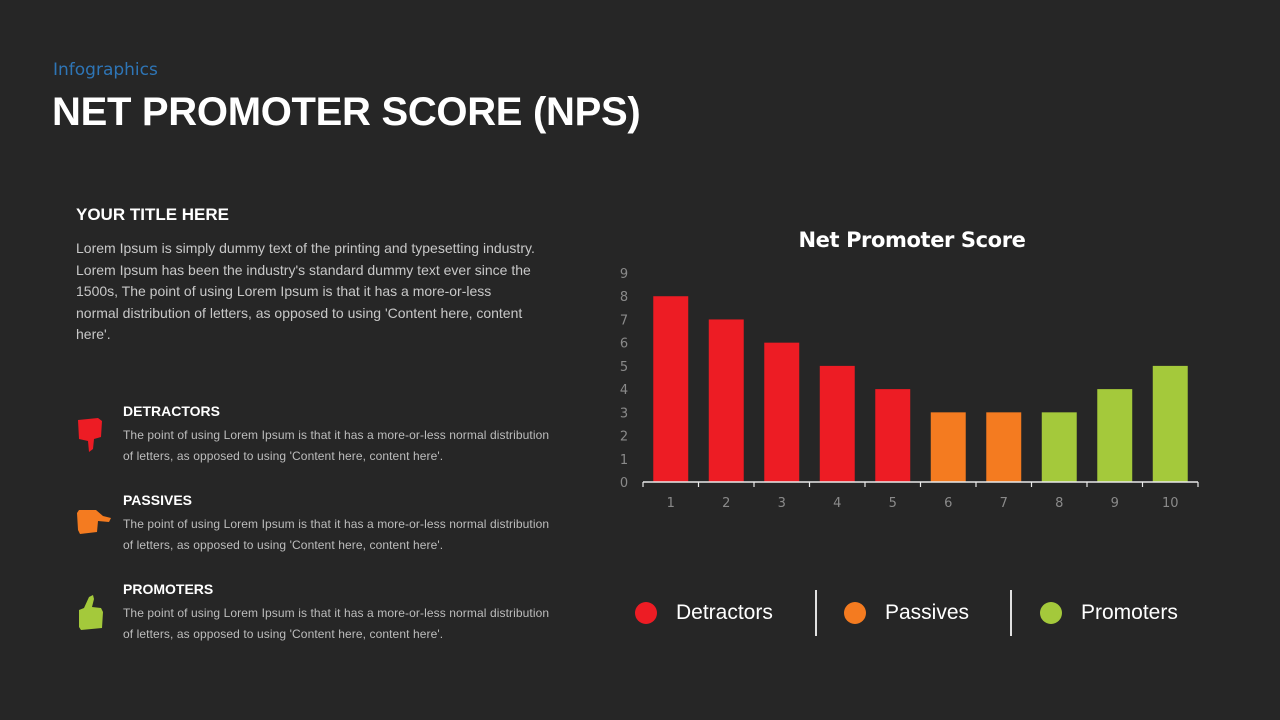 The image size is (1280, 720). I want to click on legend-item-passives: Passives, so click(906, 613).